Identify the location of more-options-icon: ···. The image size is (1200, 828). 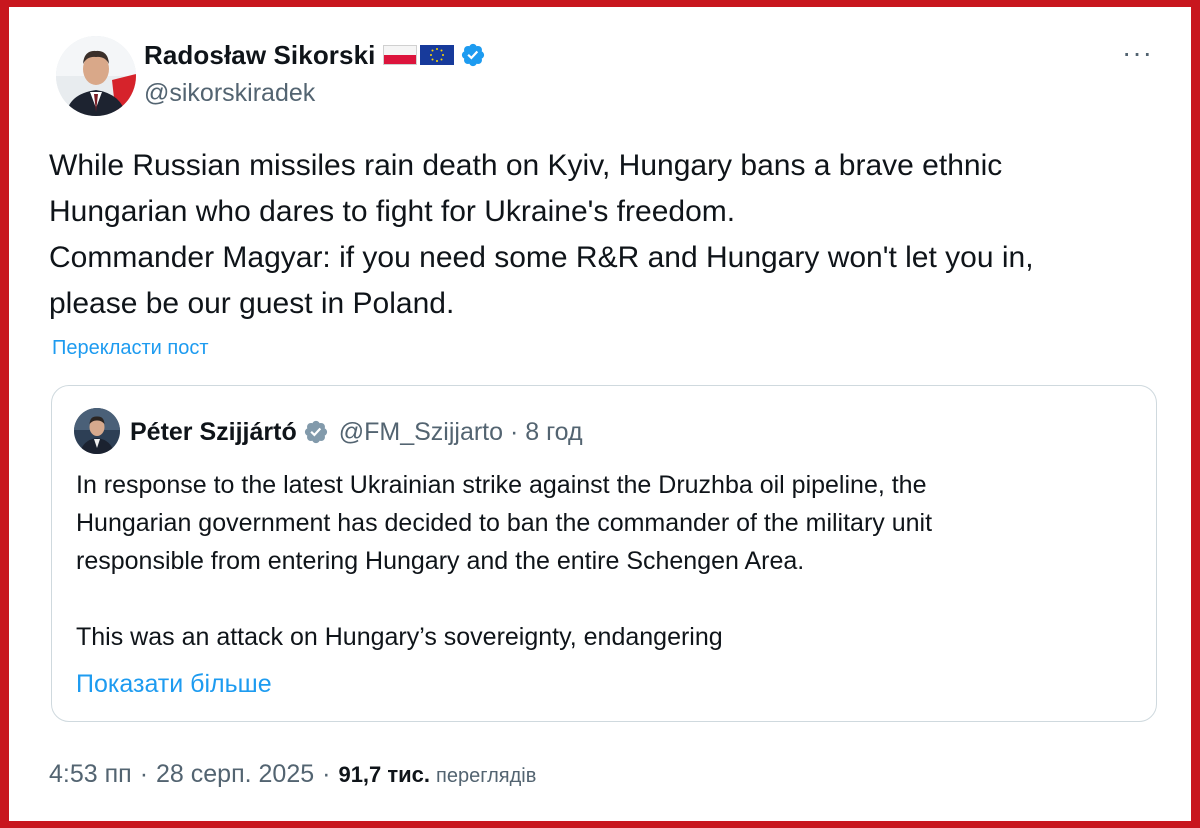
(1137, 53).